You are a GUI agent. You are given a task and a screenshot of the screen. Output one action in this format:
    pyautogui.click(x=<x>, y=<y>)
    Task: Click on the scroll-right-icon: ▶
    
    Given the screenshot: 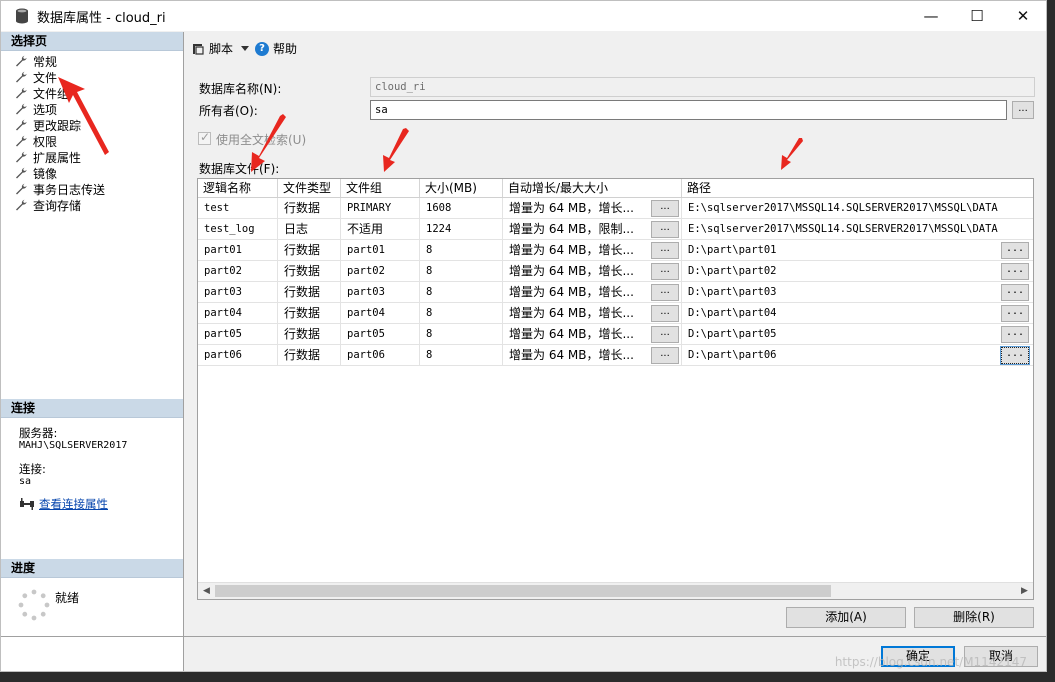 What is the action you would take?
    pyautogui.click(x=1024, y=591)
    